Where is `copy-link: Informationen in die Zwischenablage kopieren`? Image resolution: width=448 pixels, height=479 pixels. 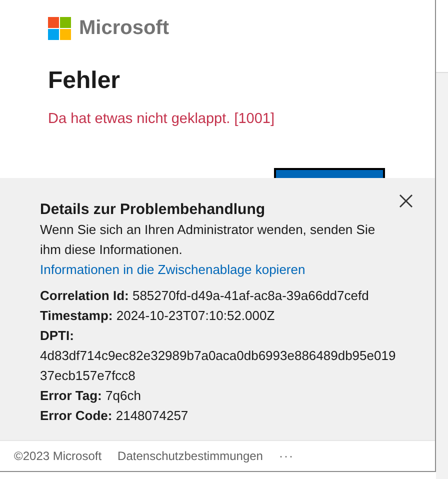
copy-link: Informationen in die Zwischenablage kopieren is located at coordinates (173, 270).